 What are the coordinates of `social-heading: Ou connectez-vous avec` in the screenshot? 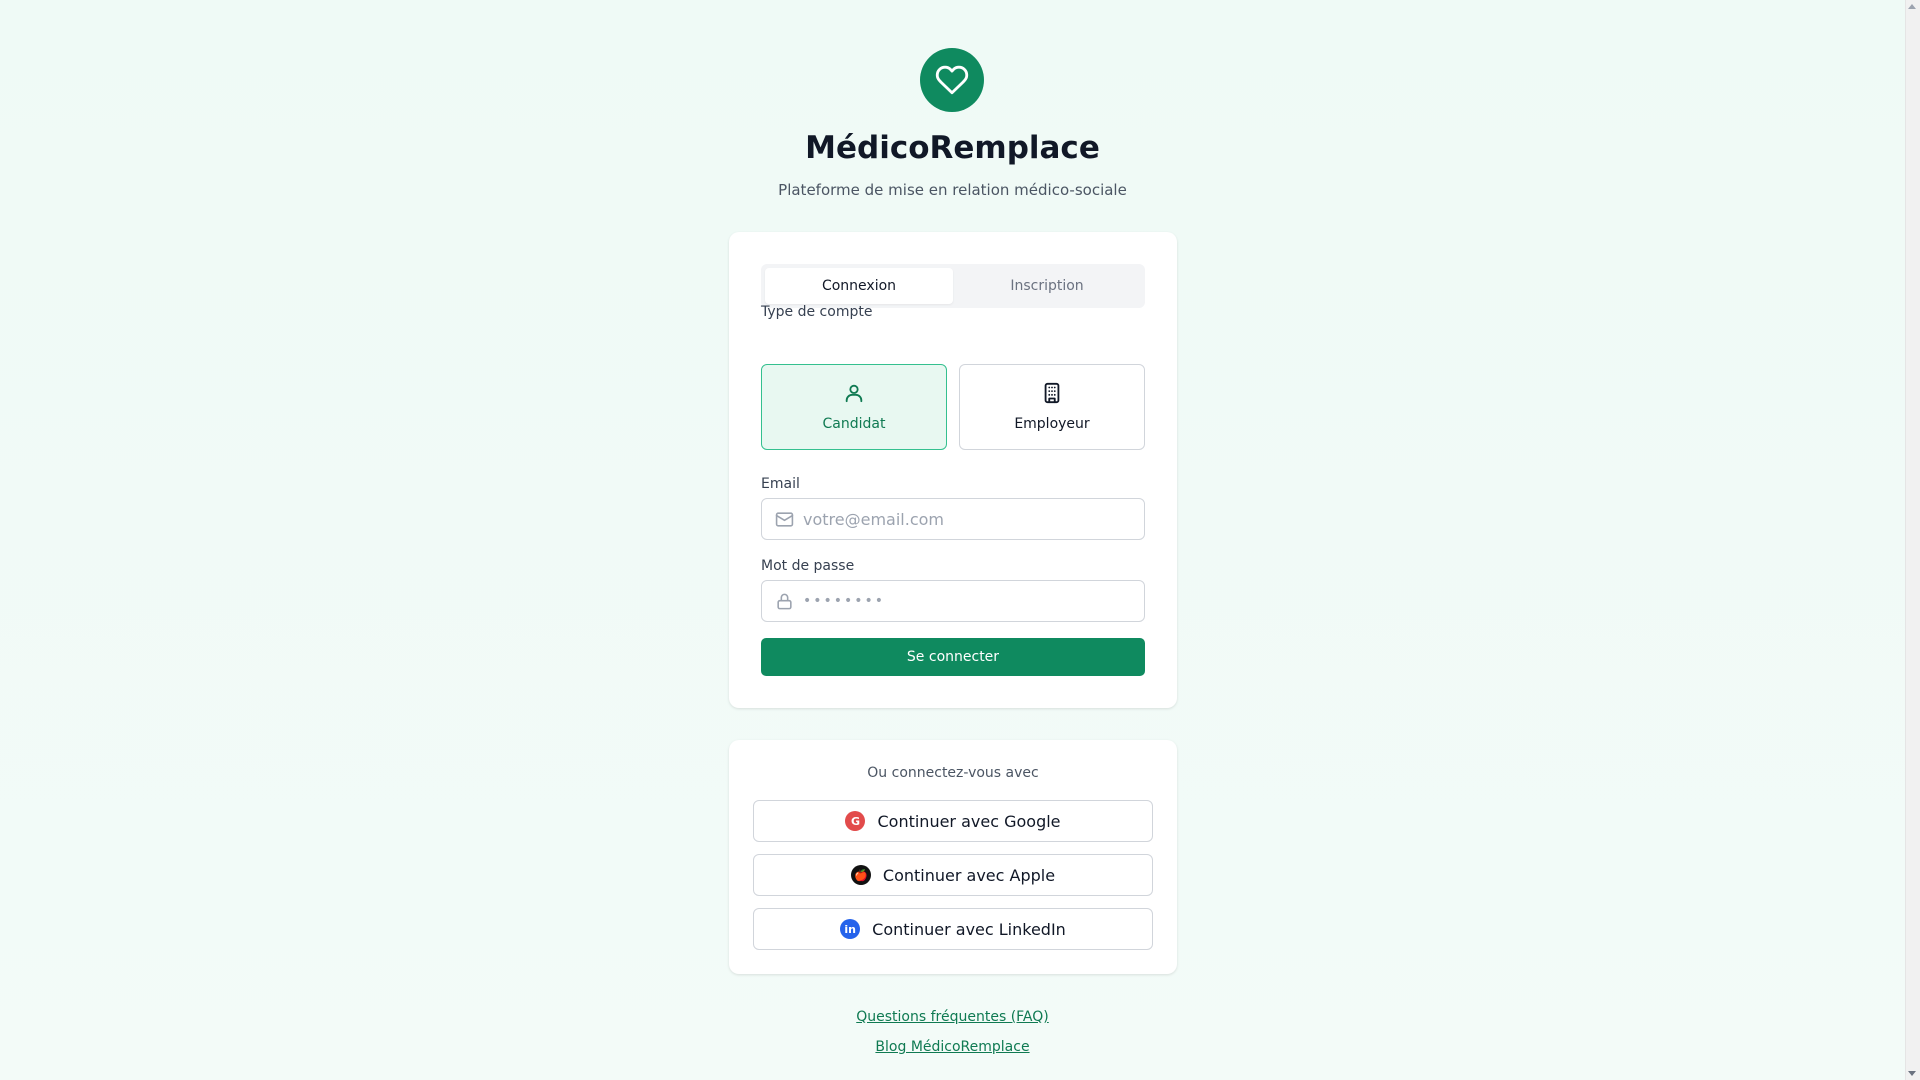 It's located at (953, 773).